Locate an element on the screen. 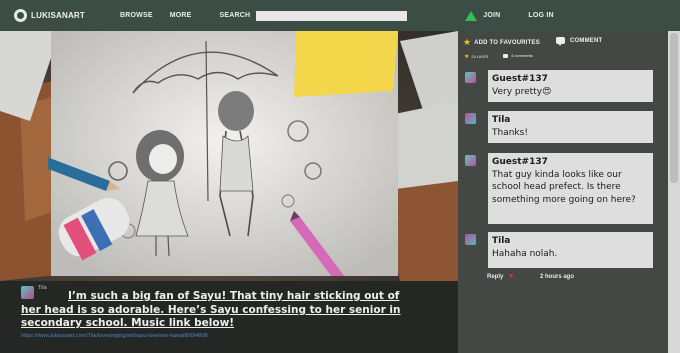 Image resolution: width=680 pixels, height=353 pixels. join-link: JOIN is located at coordinates (491, 15).